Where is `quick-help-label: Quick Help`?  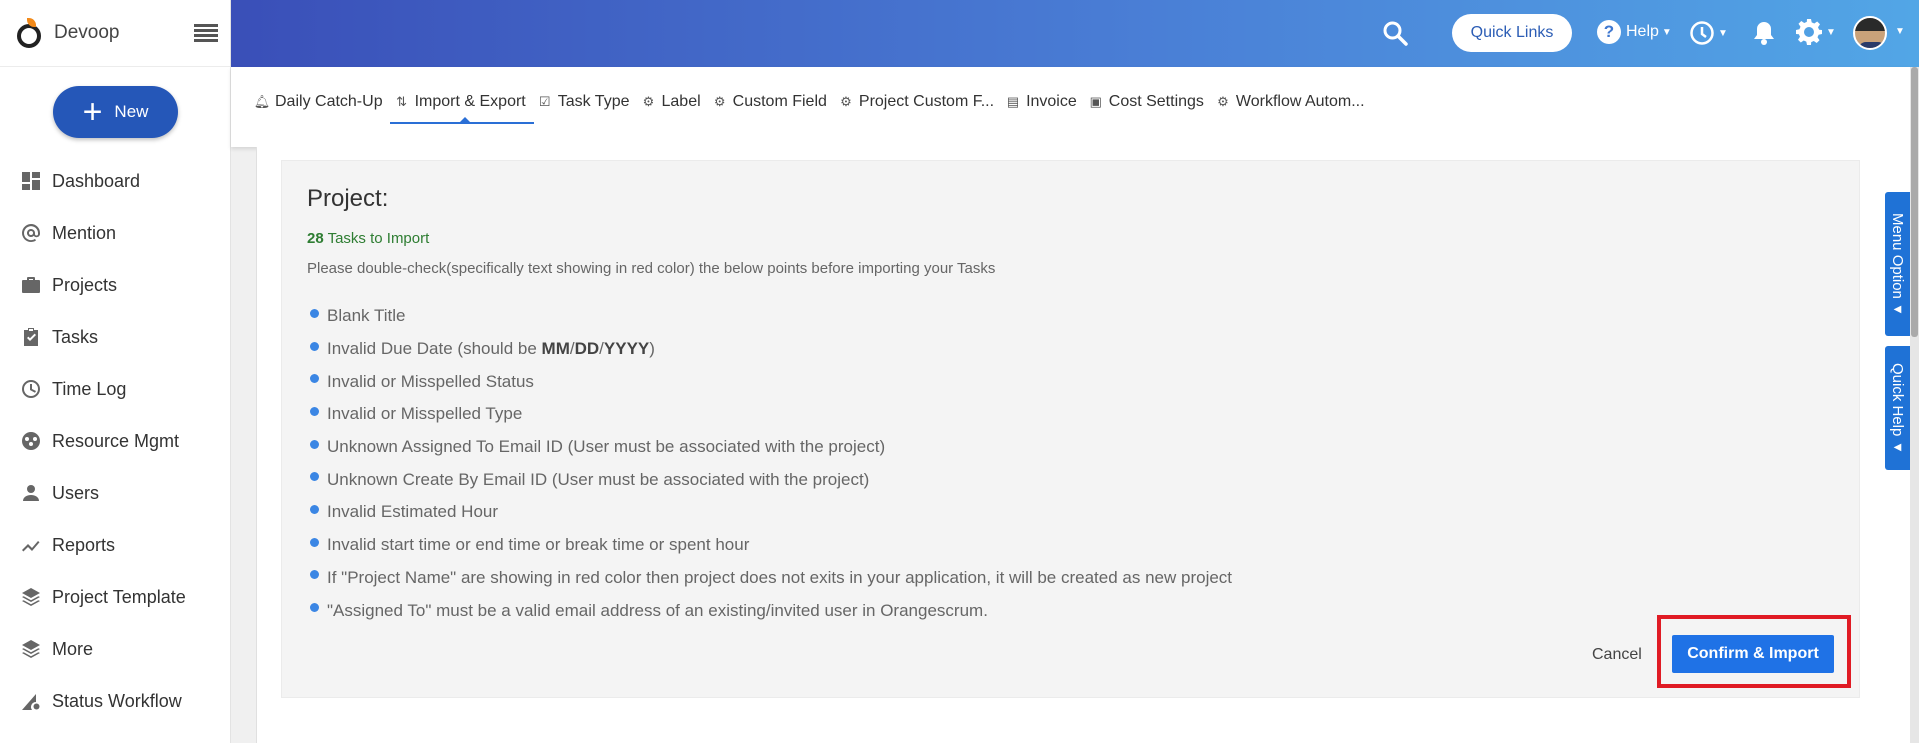 quick-help-label: Quick Help is located at coordinates (1897, 399).